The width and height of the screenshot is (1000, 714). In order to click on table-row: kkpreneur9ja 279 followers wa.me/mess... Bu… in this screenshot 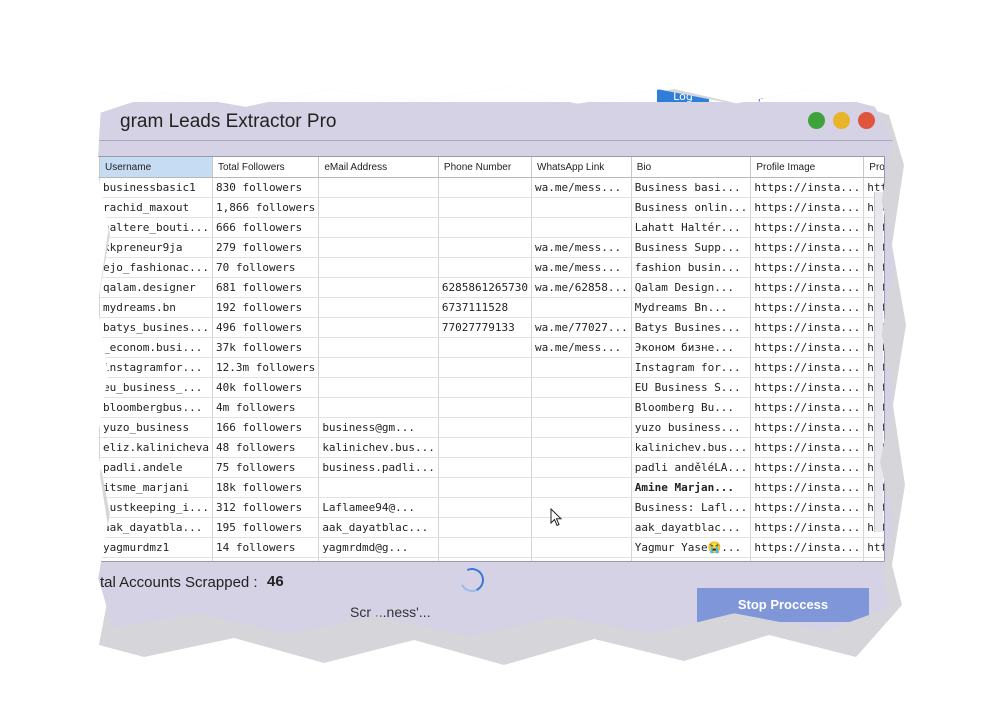, I will do `click(490, 247)`.